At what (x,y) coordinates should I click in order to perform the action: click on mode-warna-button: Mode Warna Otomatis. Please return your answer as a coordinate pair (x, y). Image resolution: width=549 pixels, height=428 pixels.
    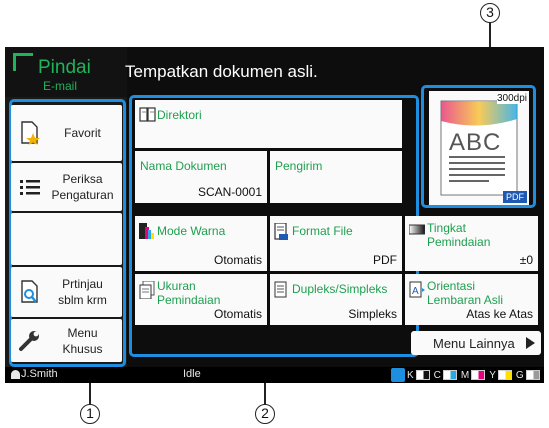
    Looking at the image, I should click on (201, 243).